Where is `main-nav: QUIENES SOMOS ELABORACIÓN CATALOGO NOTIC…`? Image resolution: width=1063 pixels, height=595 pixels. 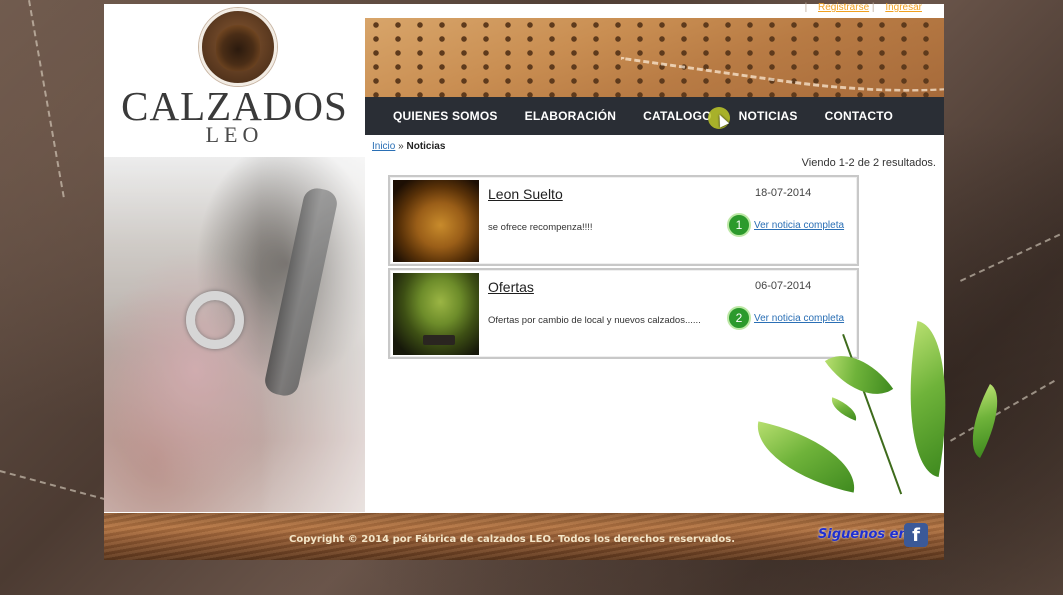
main-nav: QUIENES SOMOS ELABORACIÓN CATALOGO NOTIC… is located at coordinates (654, 116).